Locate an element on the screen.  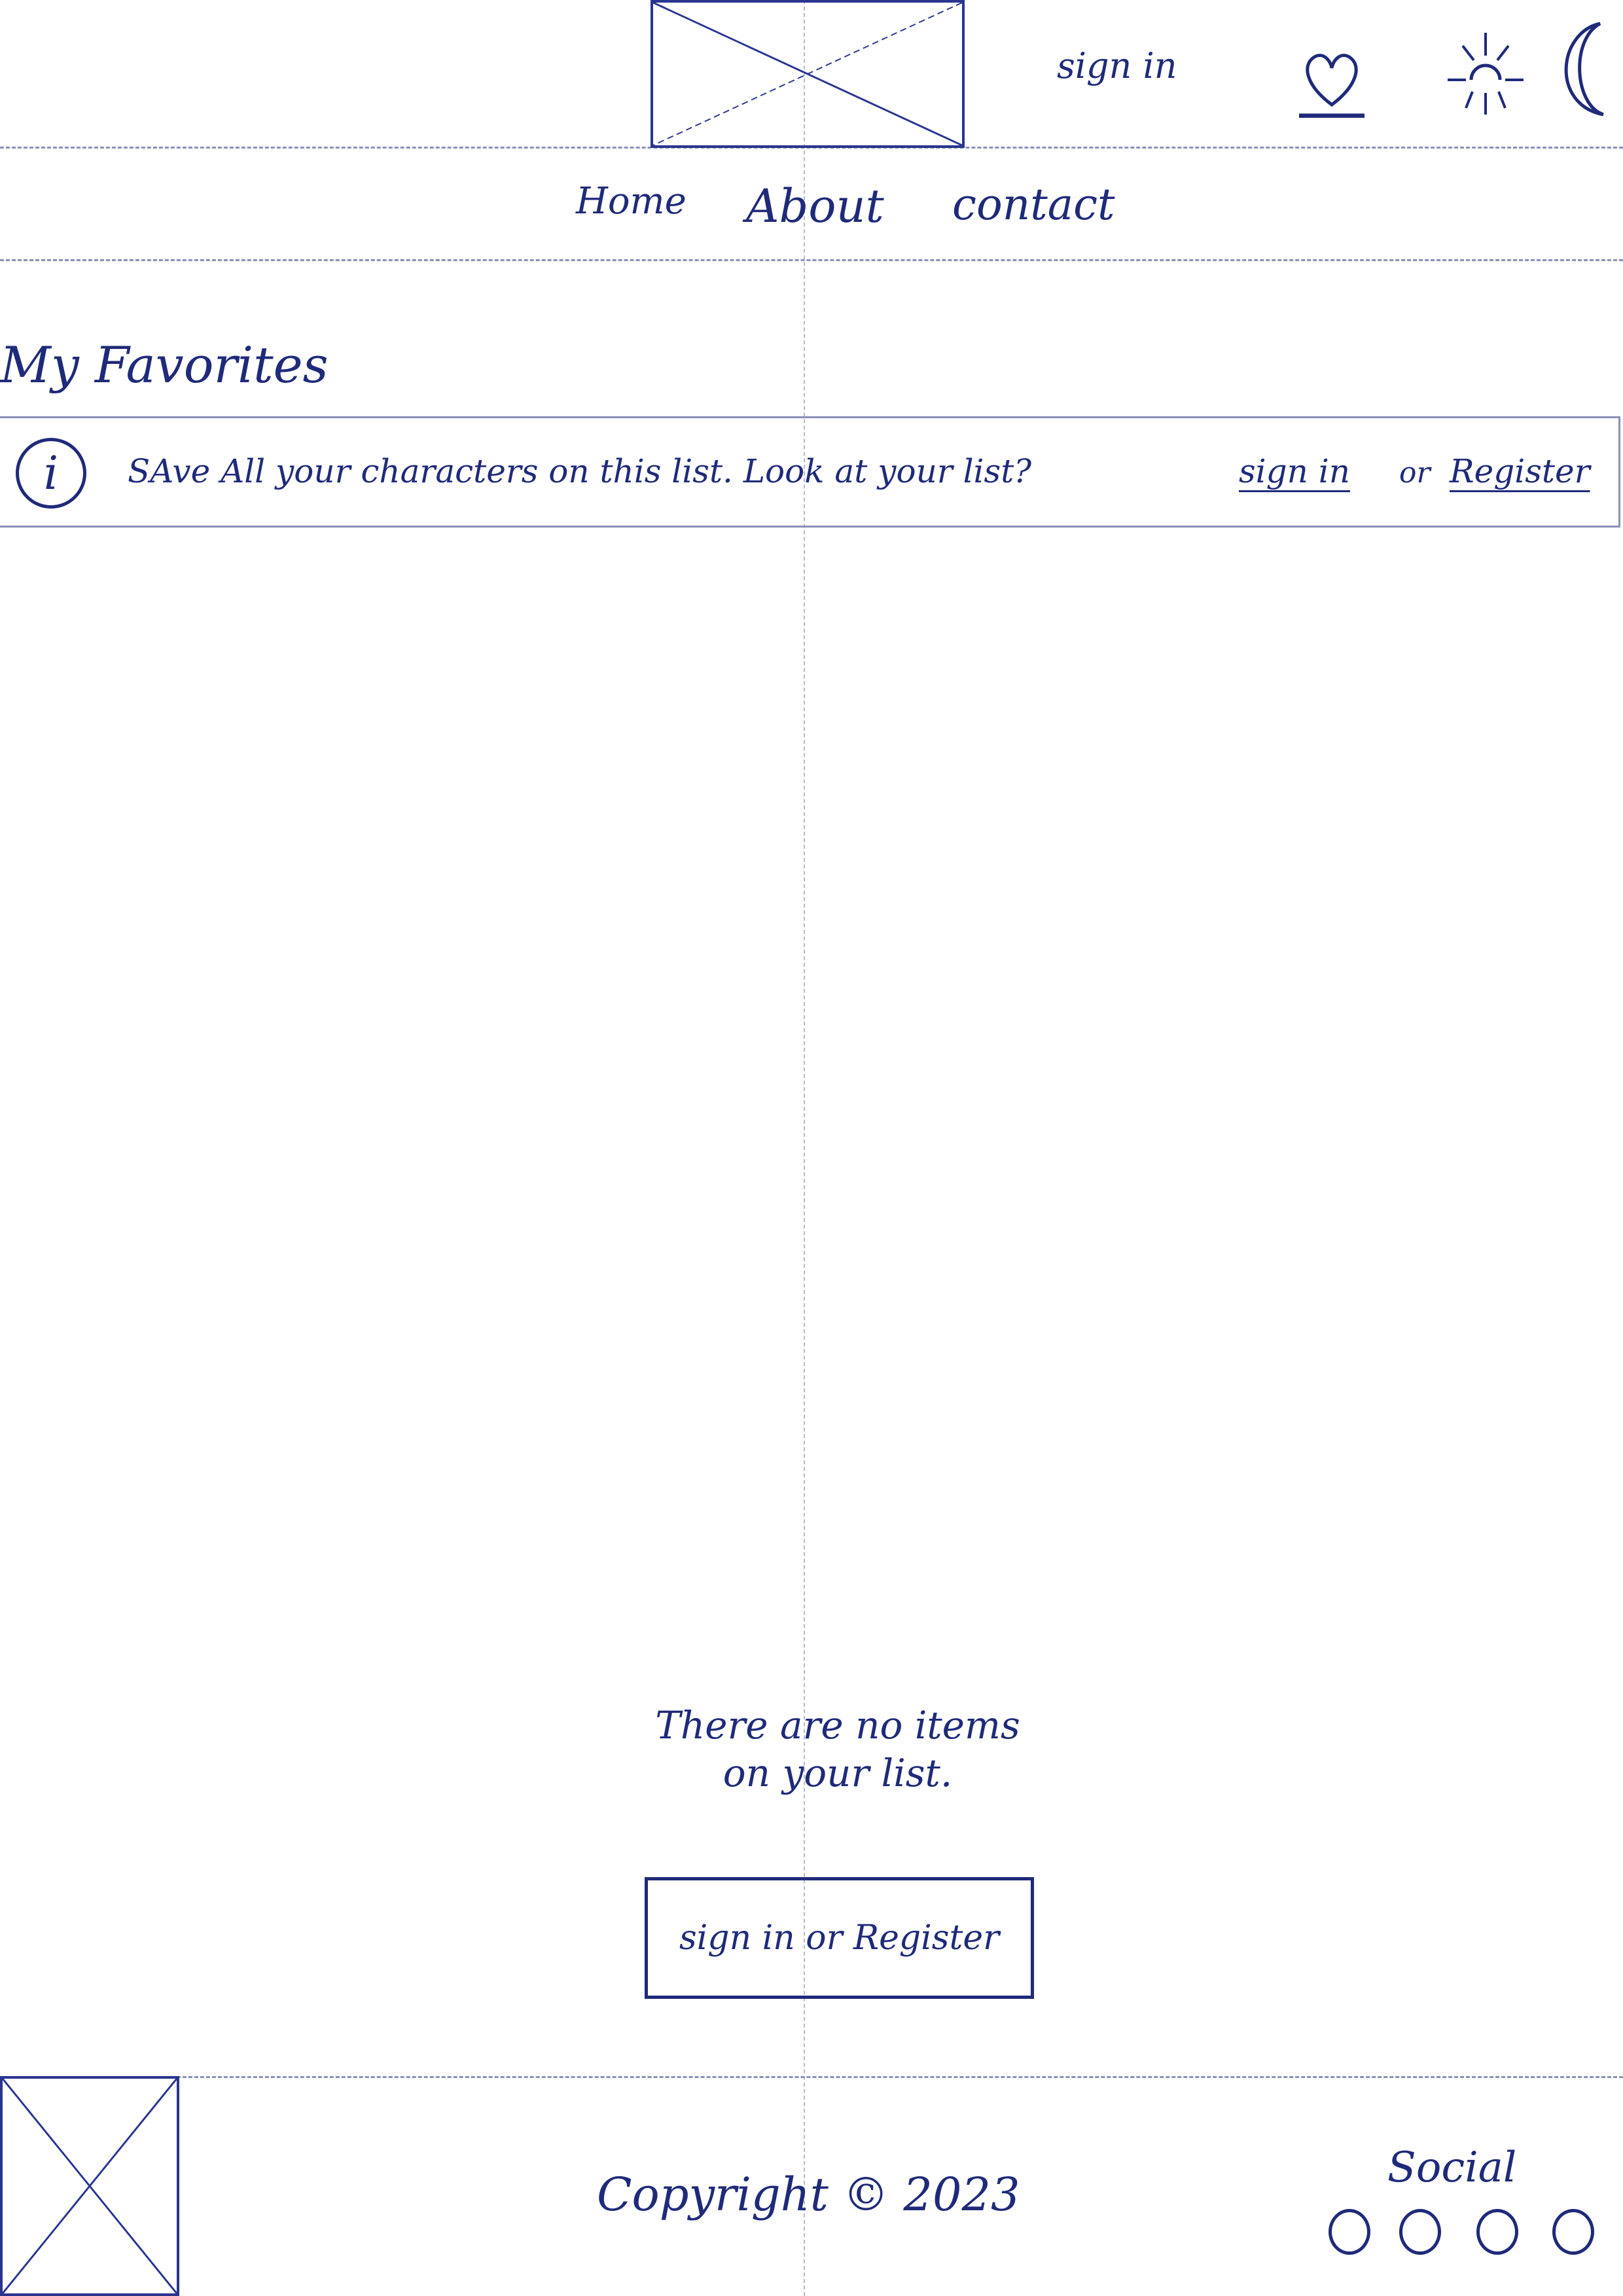
sign-in-or-register-button-label: sign in or Register is located at coordinates (840, 1938).